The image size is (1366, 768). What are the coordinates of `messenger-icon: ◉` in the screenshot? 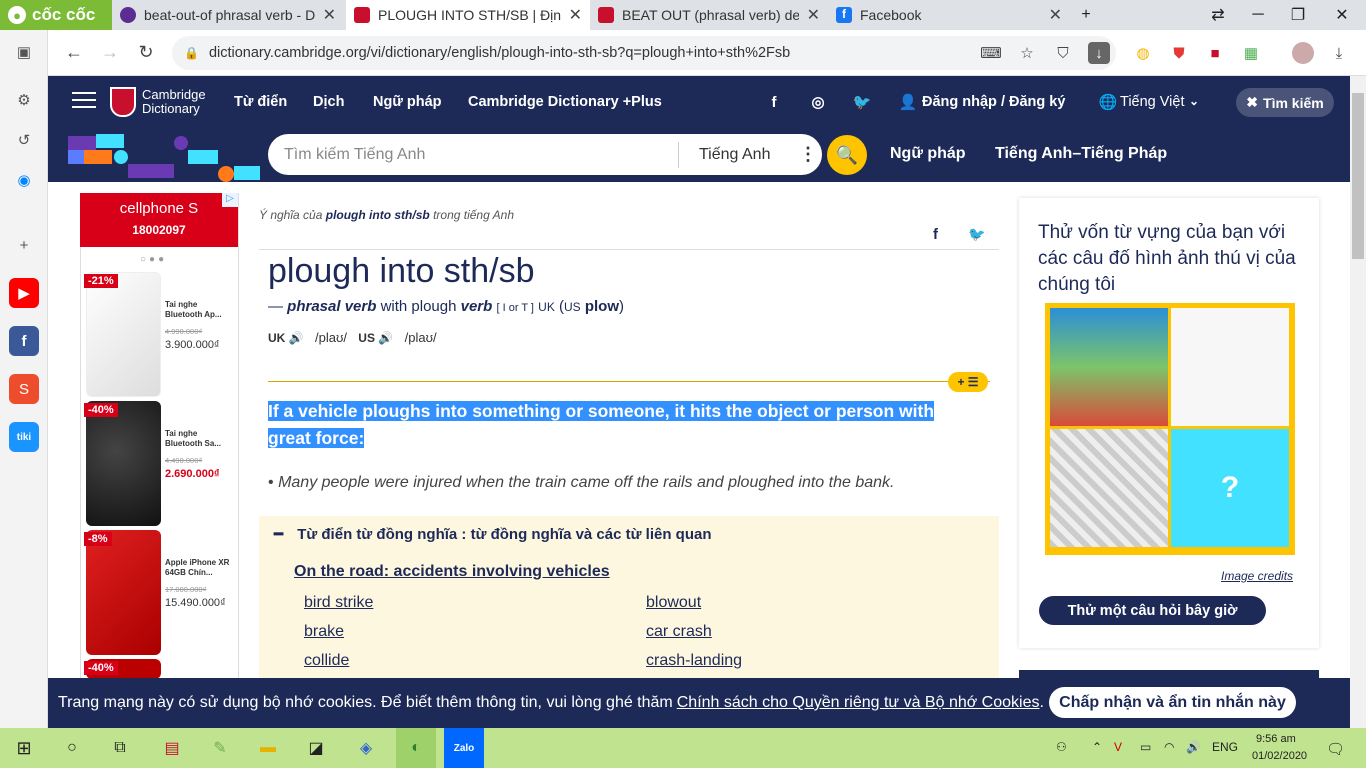 It's located at (24, 180).